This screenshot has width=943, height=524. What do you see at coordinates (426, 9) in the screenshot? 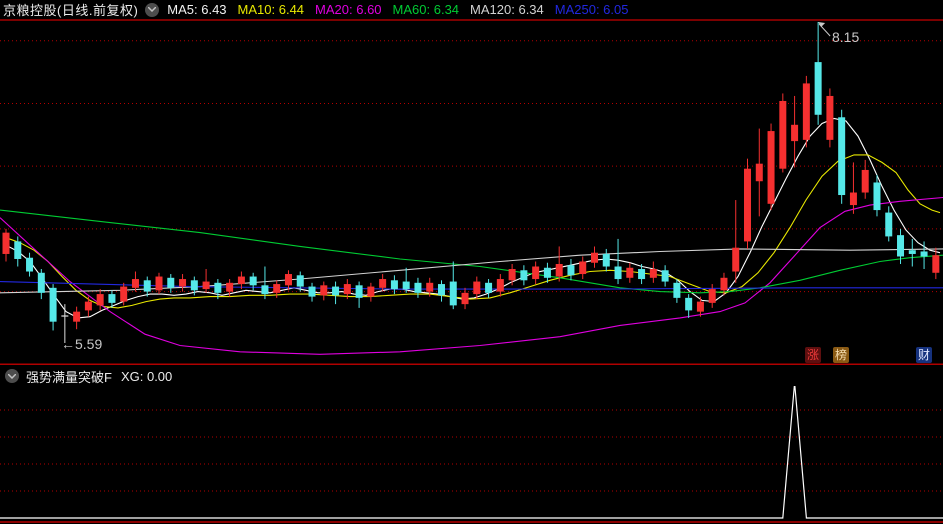
I see `ma-label: MA60: 6.34` at bounding box center [426, 9].